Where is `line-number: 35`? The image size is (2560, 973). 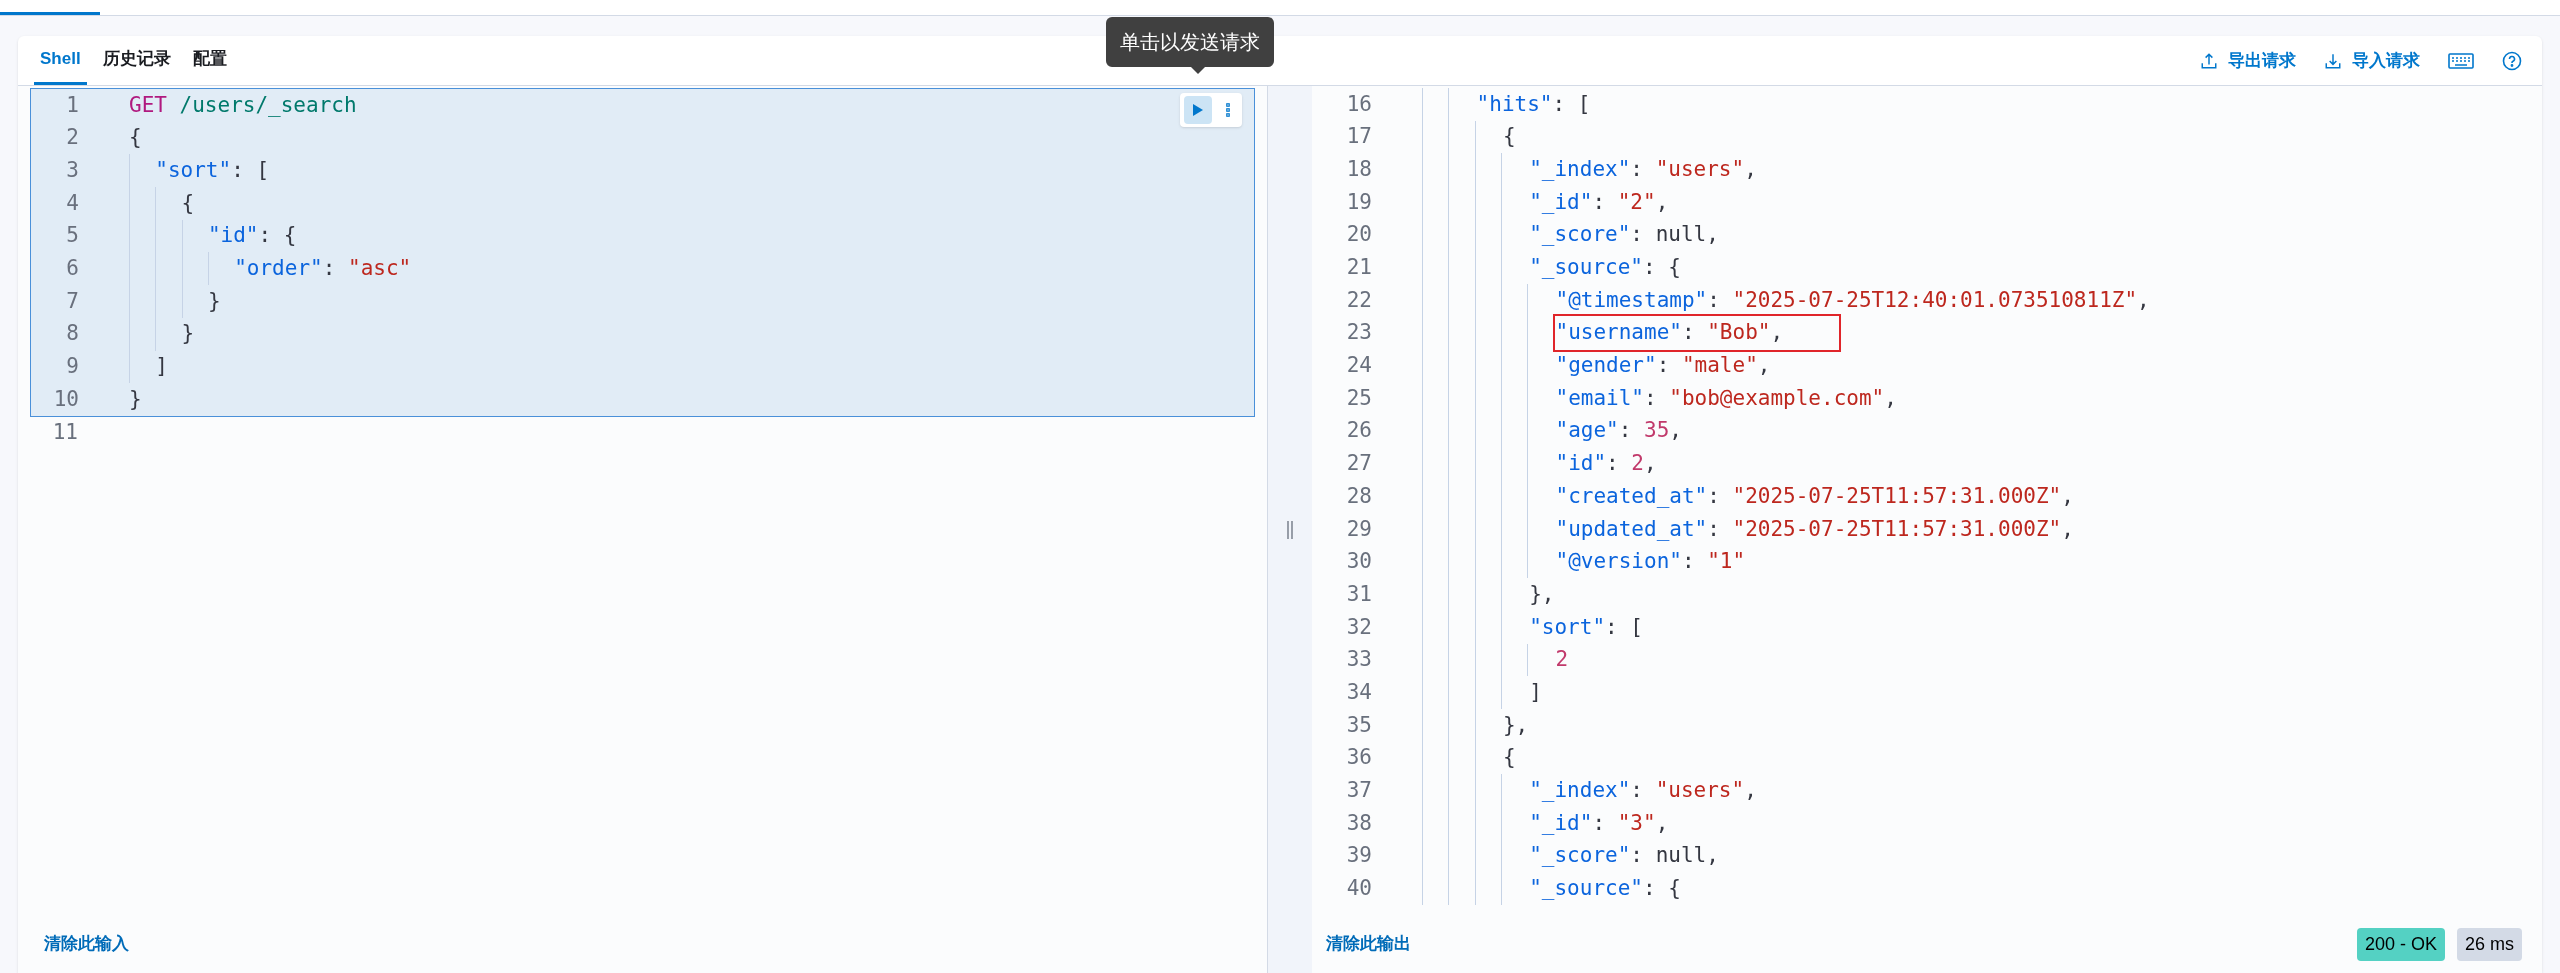 line-number: 35 is located at coordinates (1359, 725).